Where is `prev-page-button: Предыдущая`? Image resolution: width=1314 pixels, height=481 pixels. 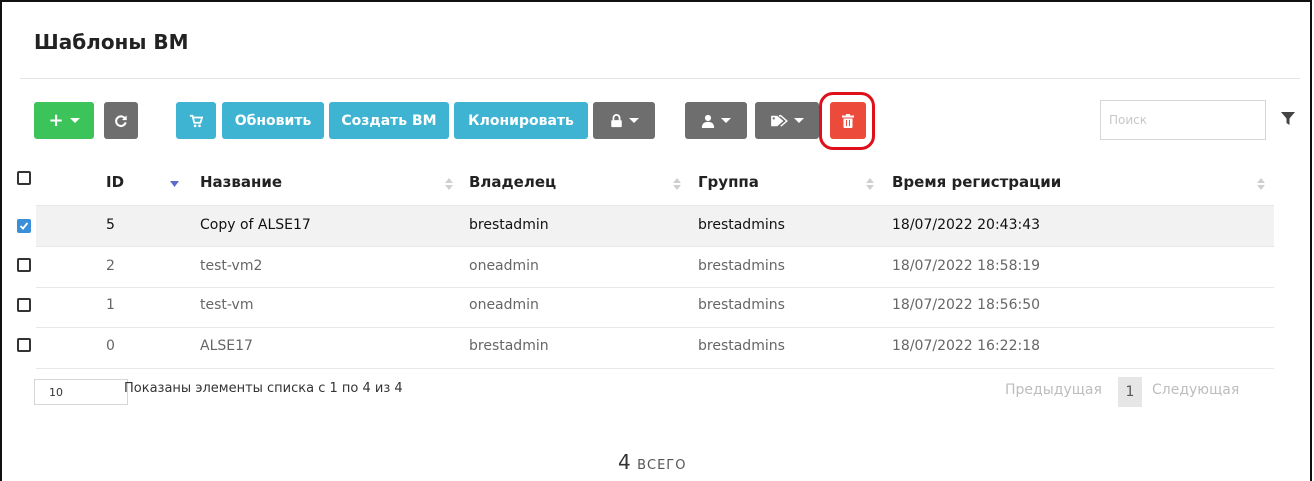 prev-page-button: Предыдущая is located at coordinates (1053, 390).